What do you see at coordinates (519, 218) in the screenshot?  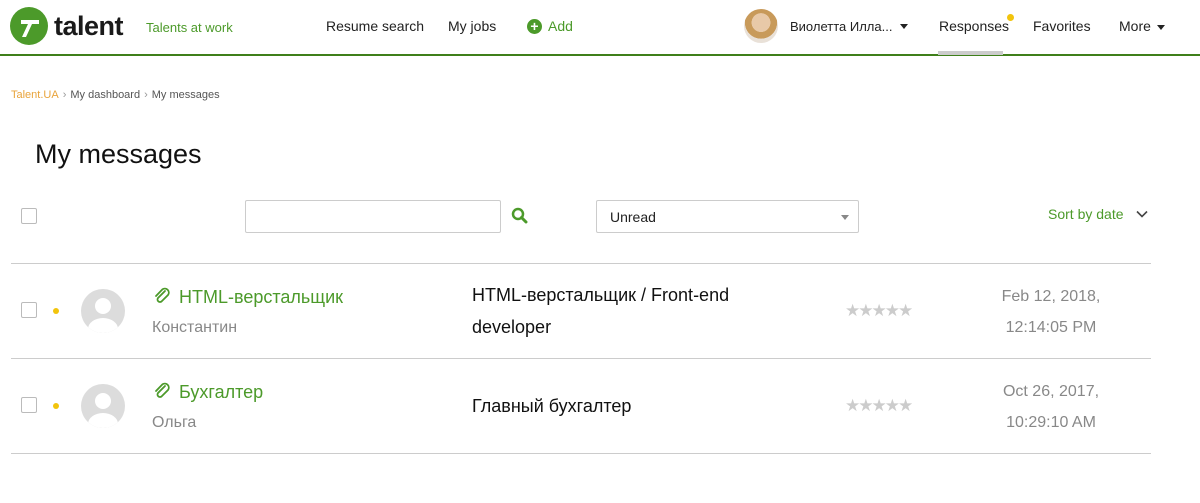 I see `search-icon` at bounding box center [519, 218].